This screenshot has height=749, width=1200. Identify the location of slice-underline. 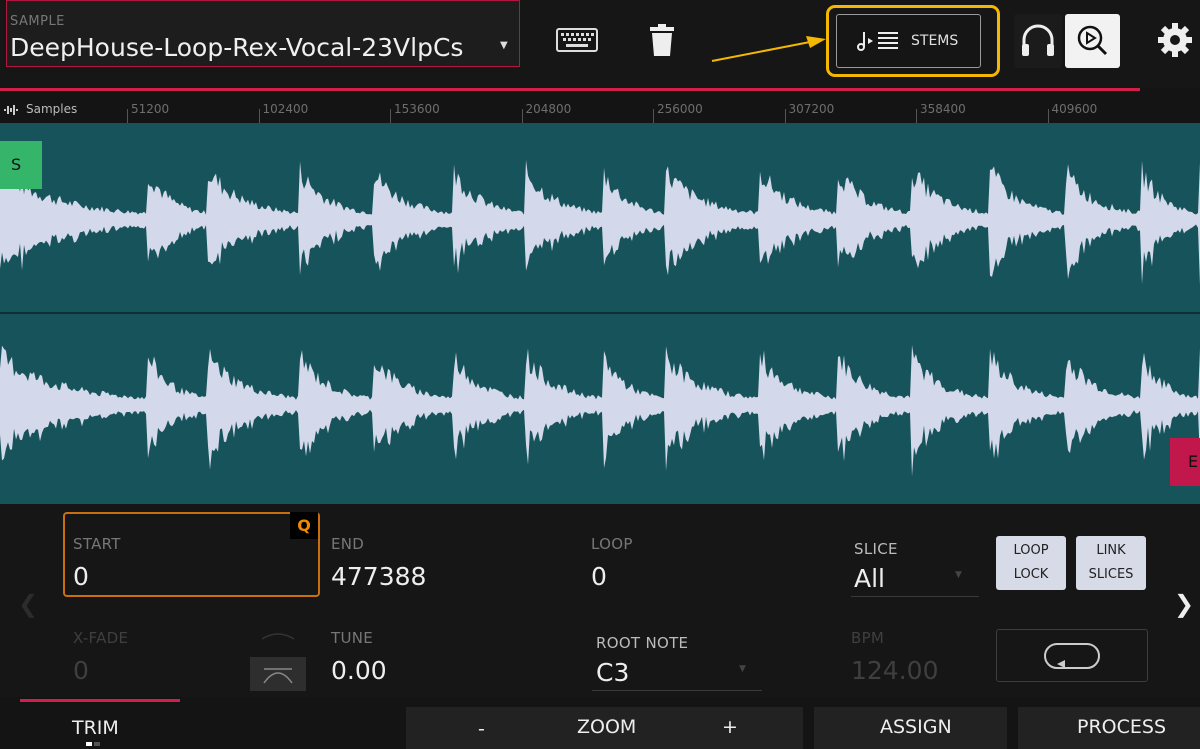
(915, 596).